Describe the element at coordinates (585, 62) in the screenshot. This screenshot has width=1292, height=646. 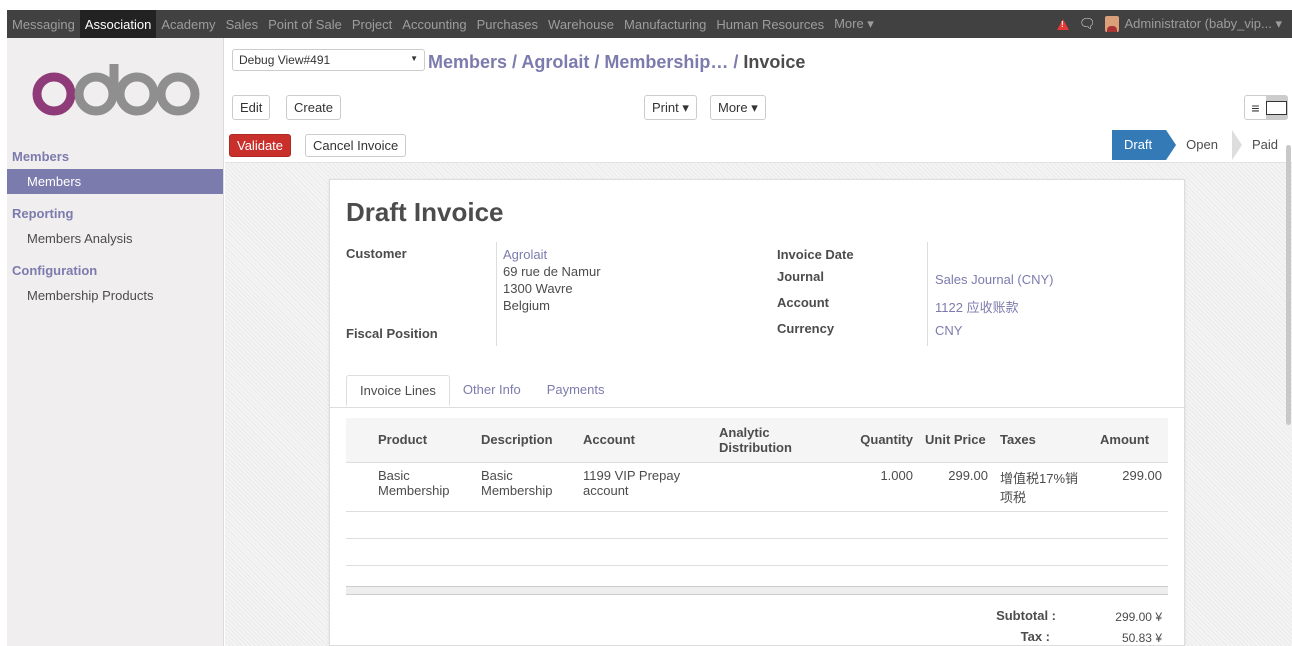
I see `breadcrumb-path: Members / Agrolait / Membership… /` at that location.